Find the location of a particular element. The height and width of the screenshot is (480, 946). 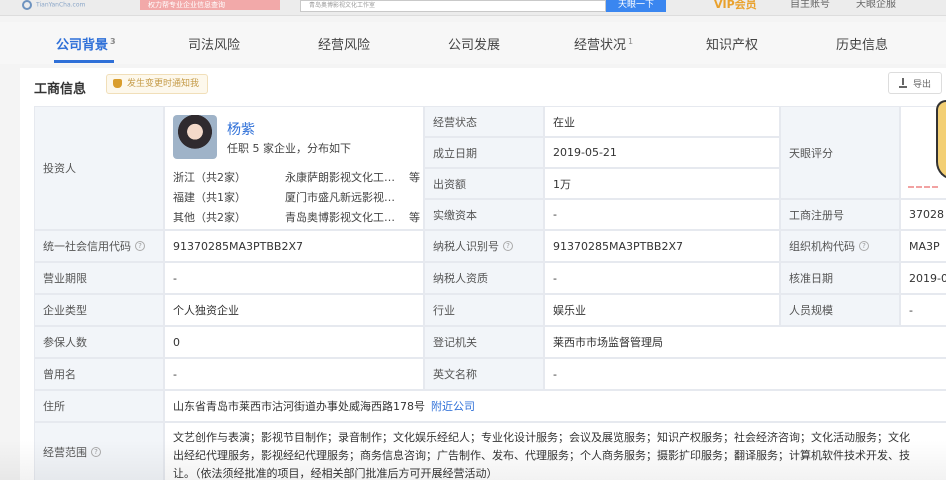

tax-id-label: 纳税人识别号? is located at coordinates (484, 246).